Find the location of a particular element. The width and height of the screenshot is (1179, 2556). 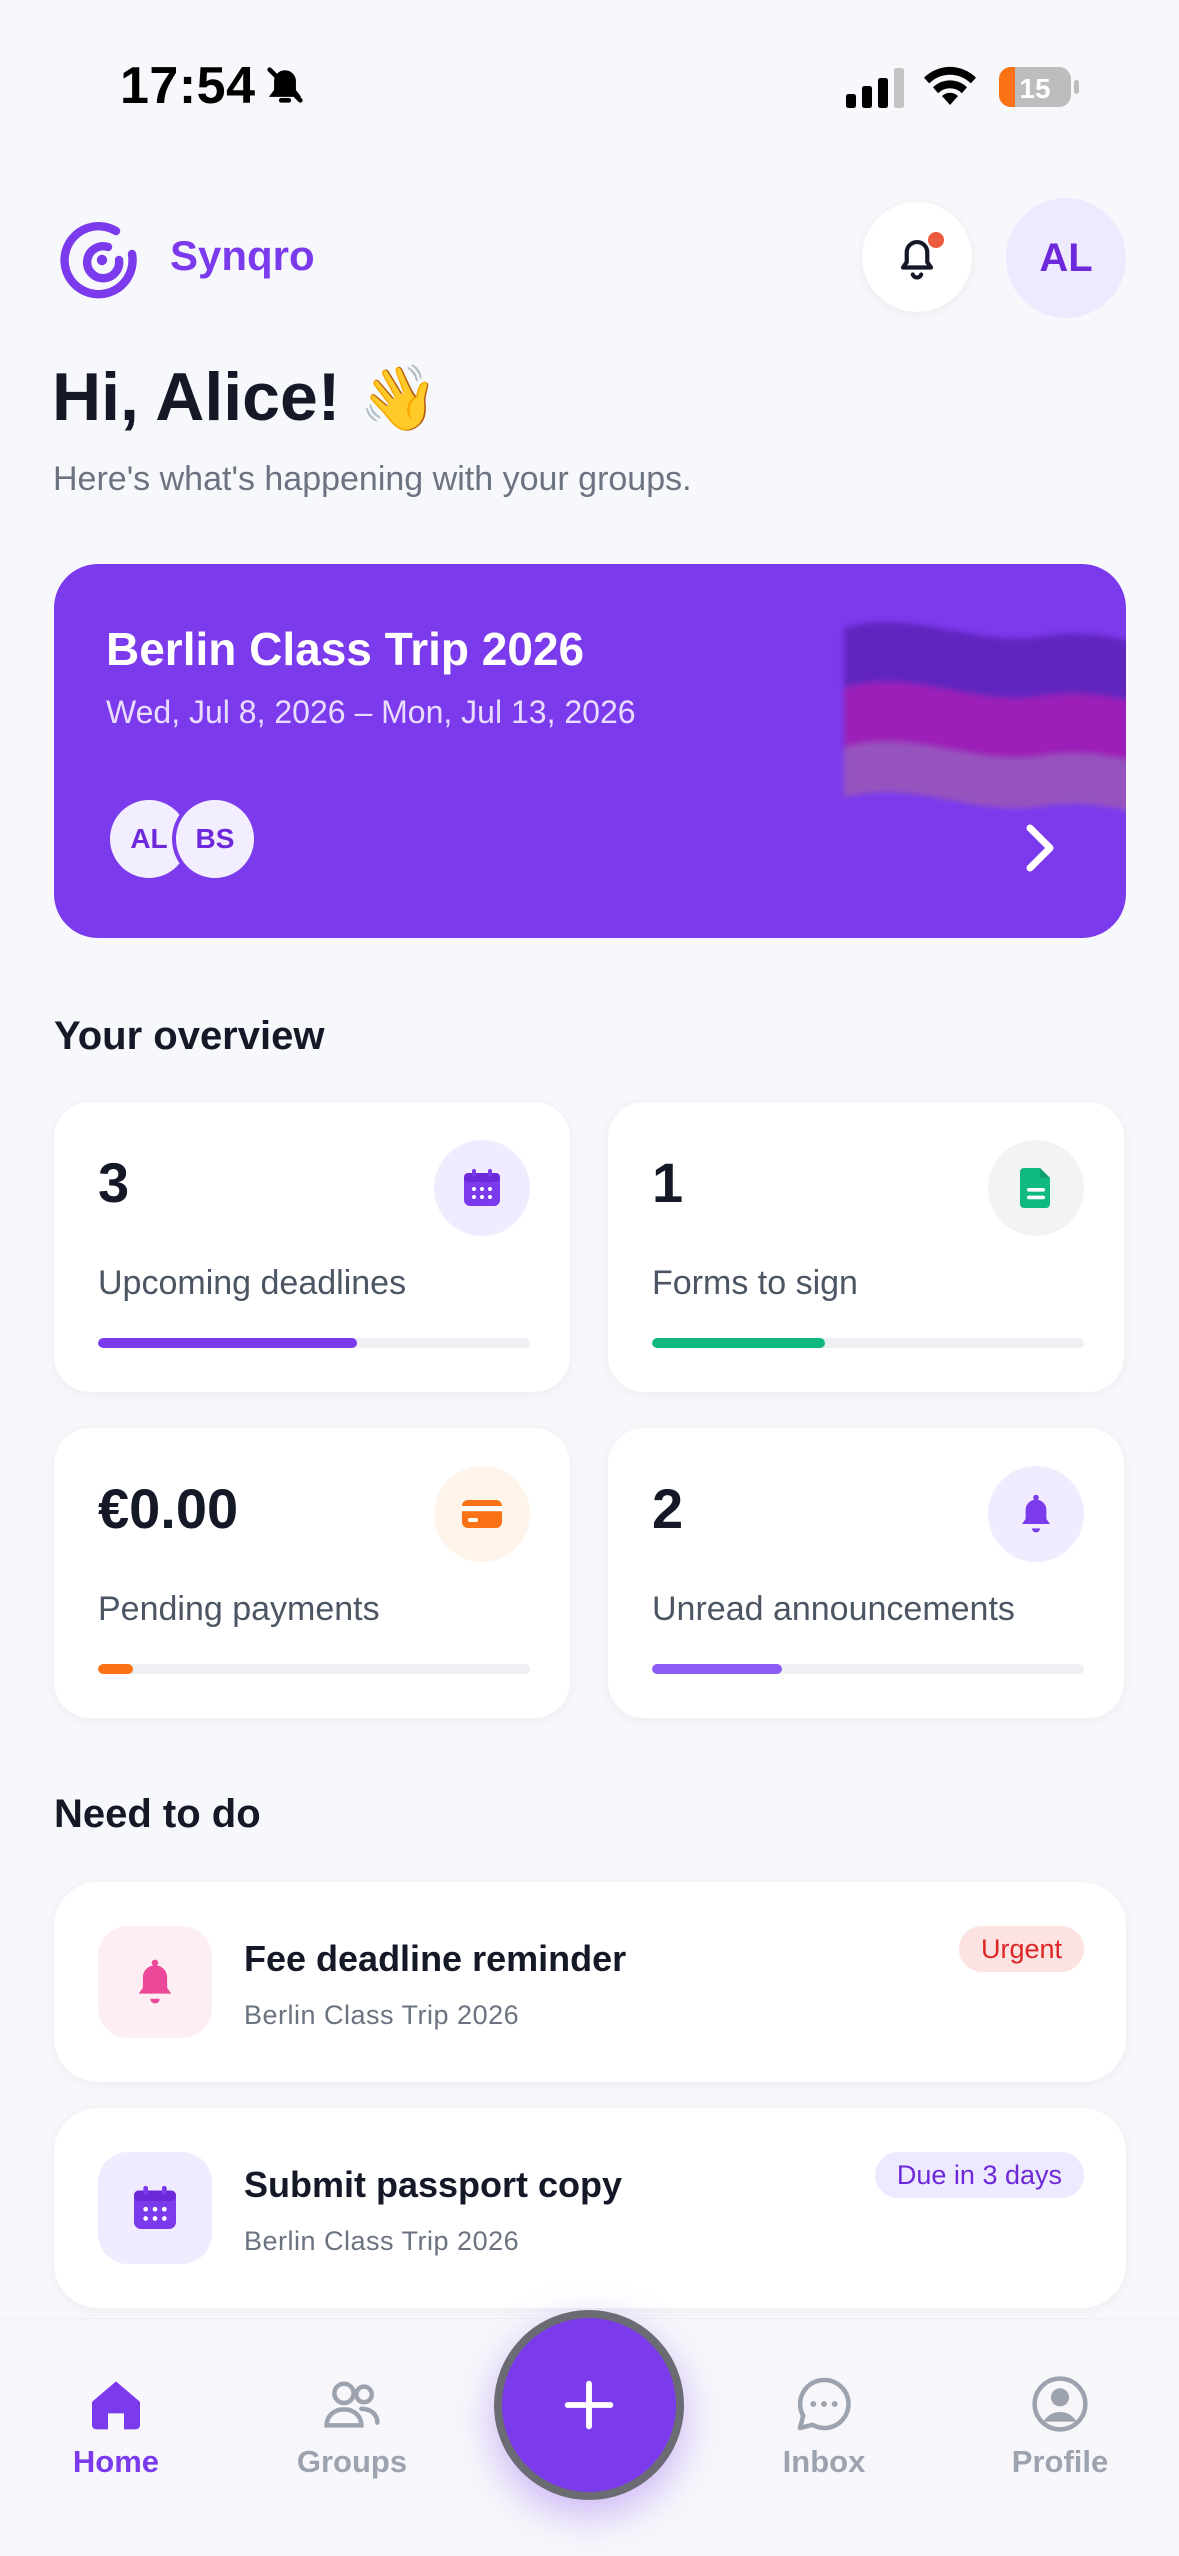

credit-card-icon is located at coordinates (482, 1514).